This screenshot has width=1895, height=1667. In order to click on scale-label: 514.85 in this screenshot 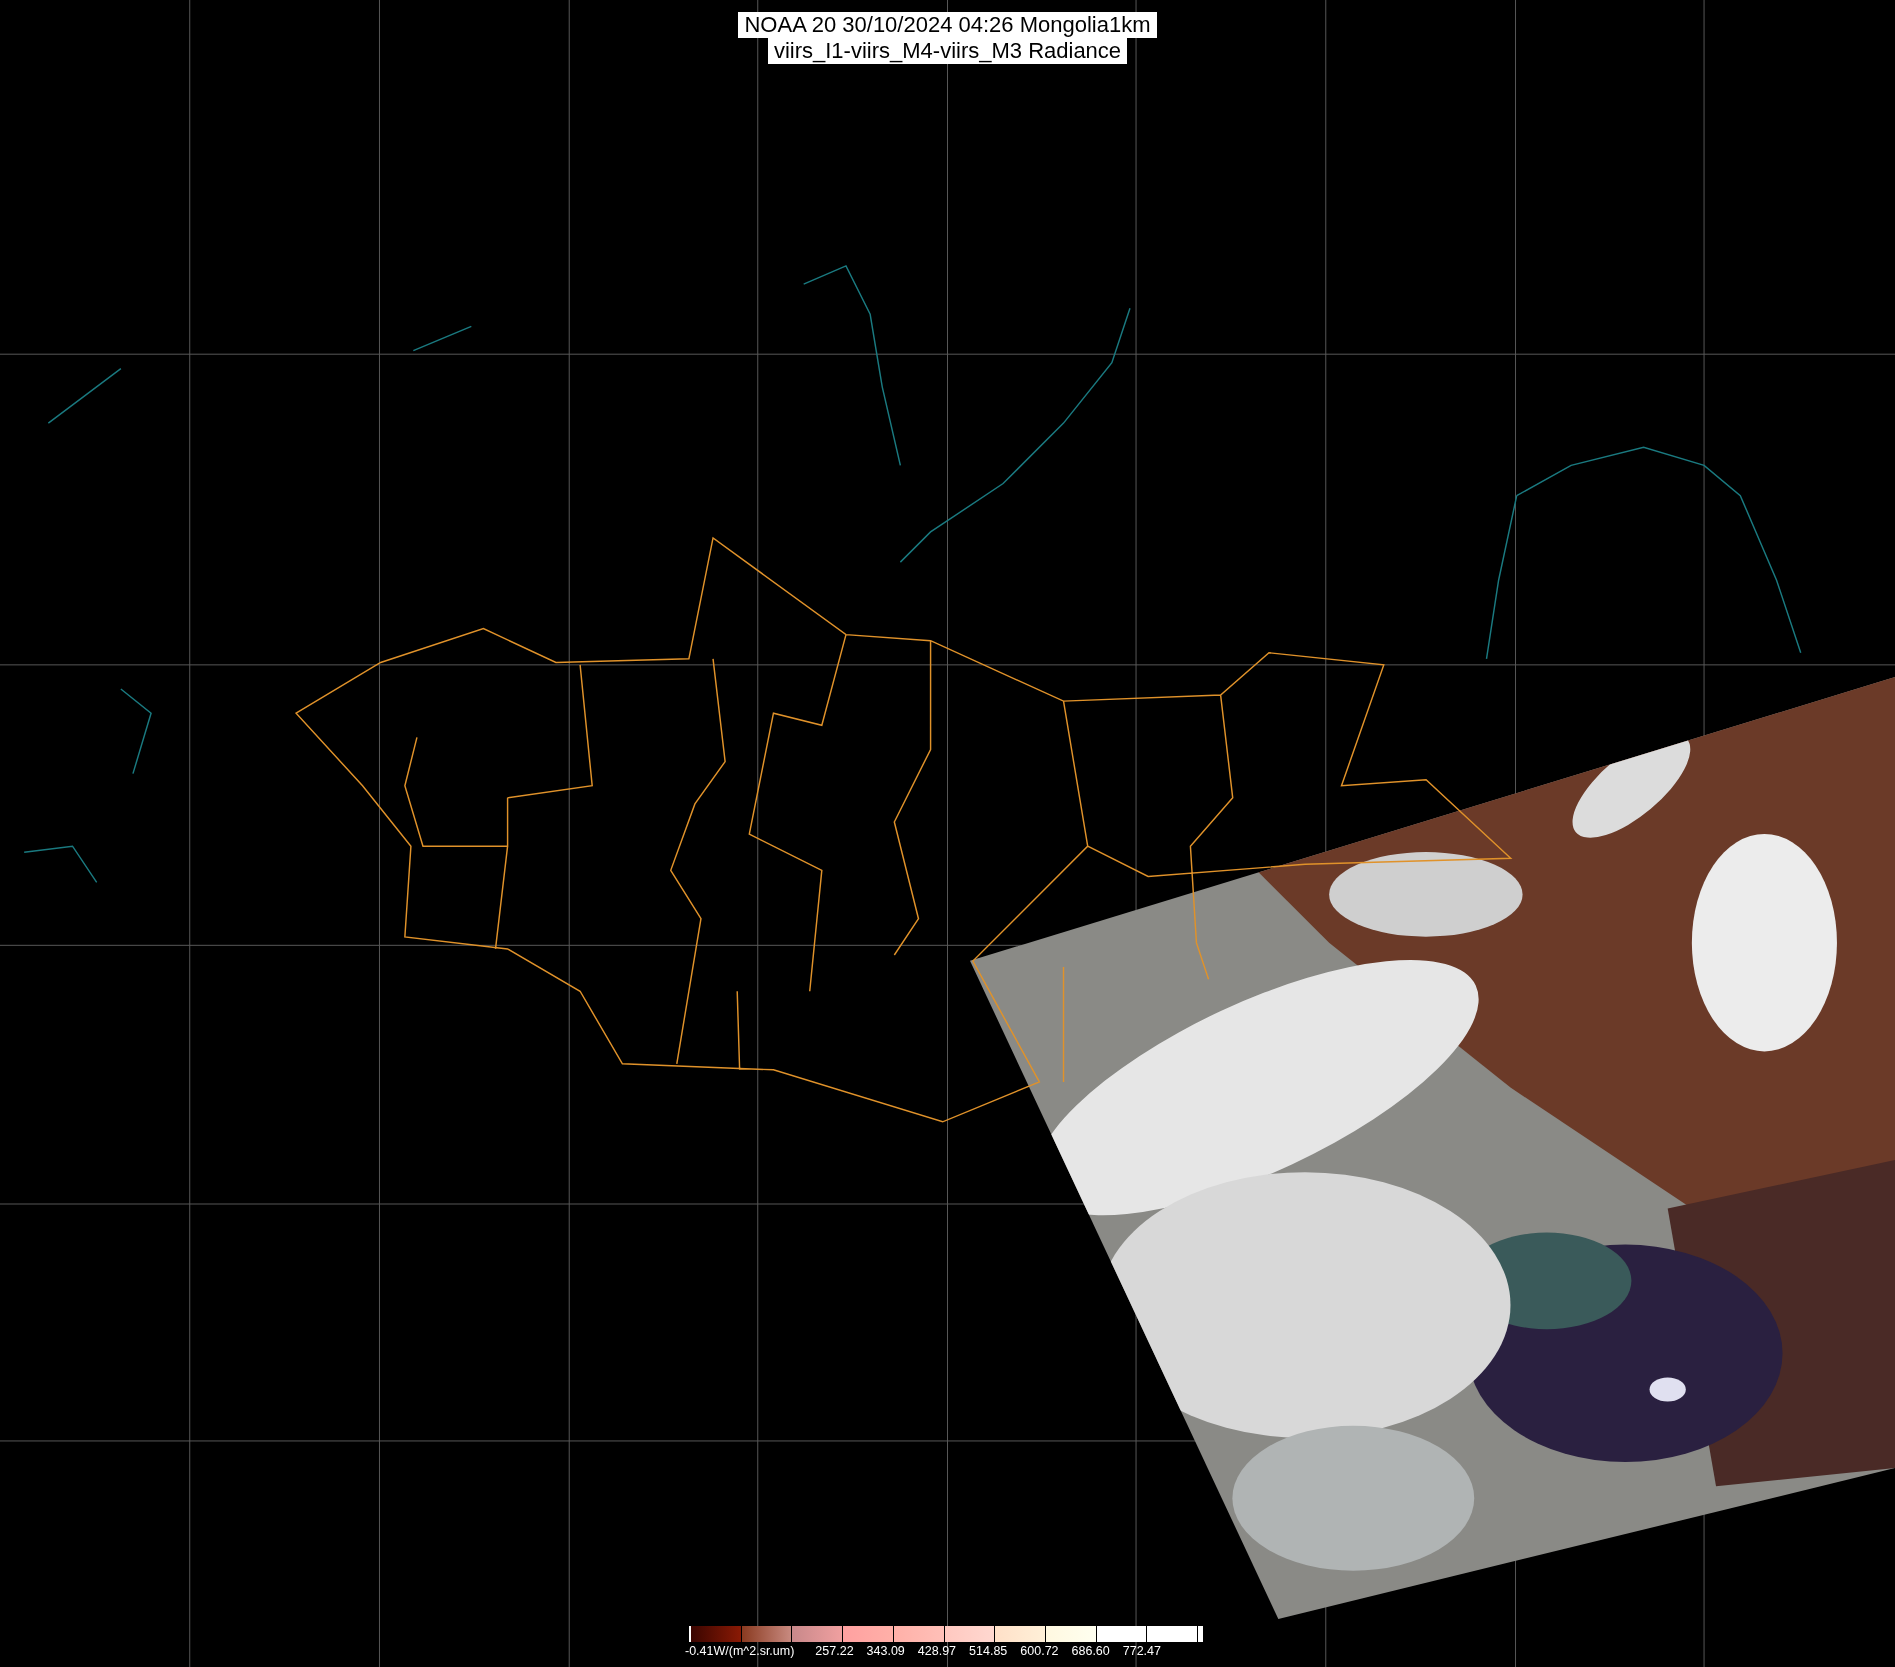, I will do `click(988, 1651)`.